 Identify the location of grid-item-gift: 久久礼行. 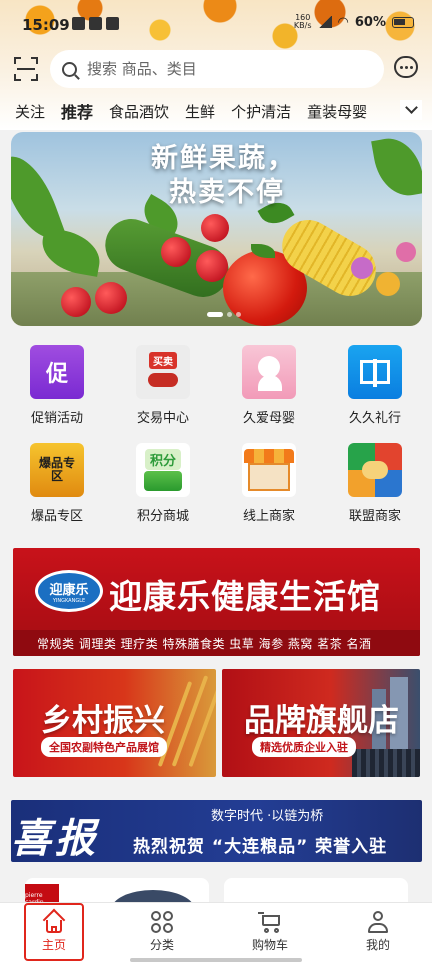
(375, 388).